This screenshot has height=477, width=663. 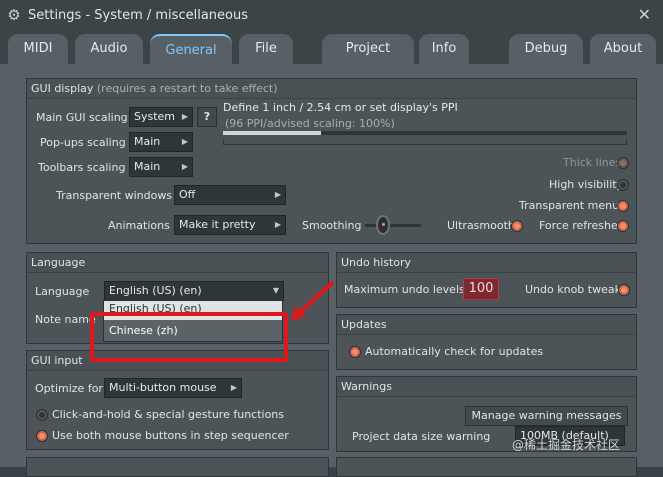 I want to click on popups-scaling-label: Pop-ups scaling, so click(x=83, y=142).